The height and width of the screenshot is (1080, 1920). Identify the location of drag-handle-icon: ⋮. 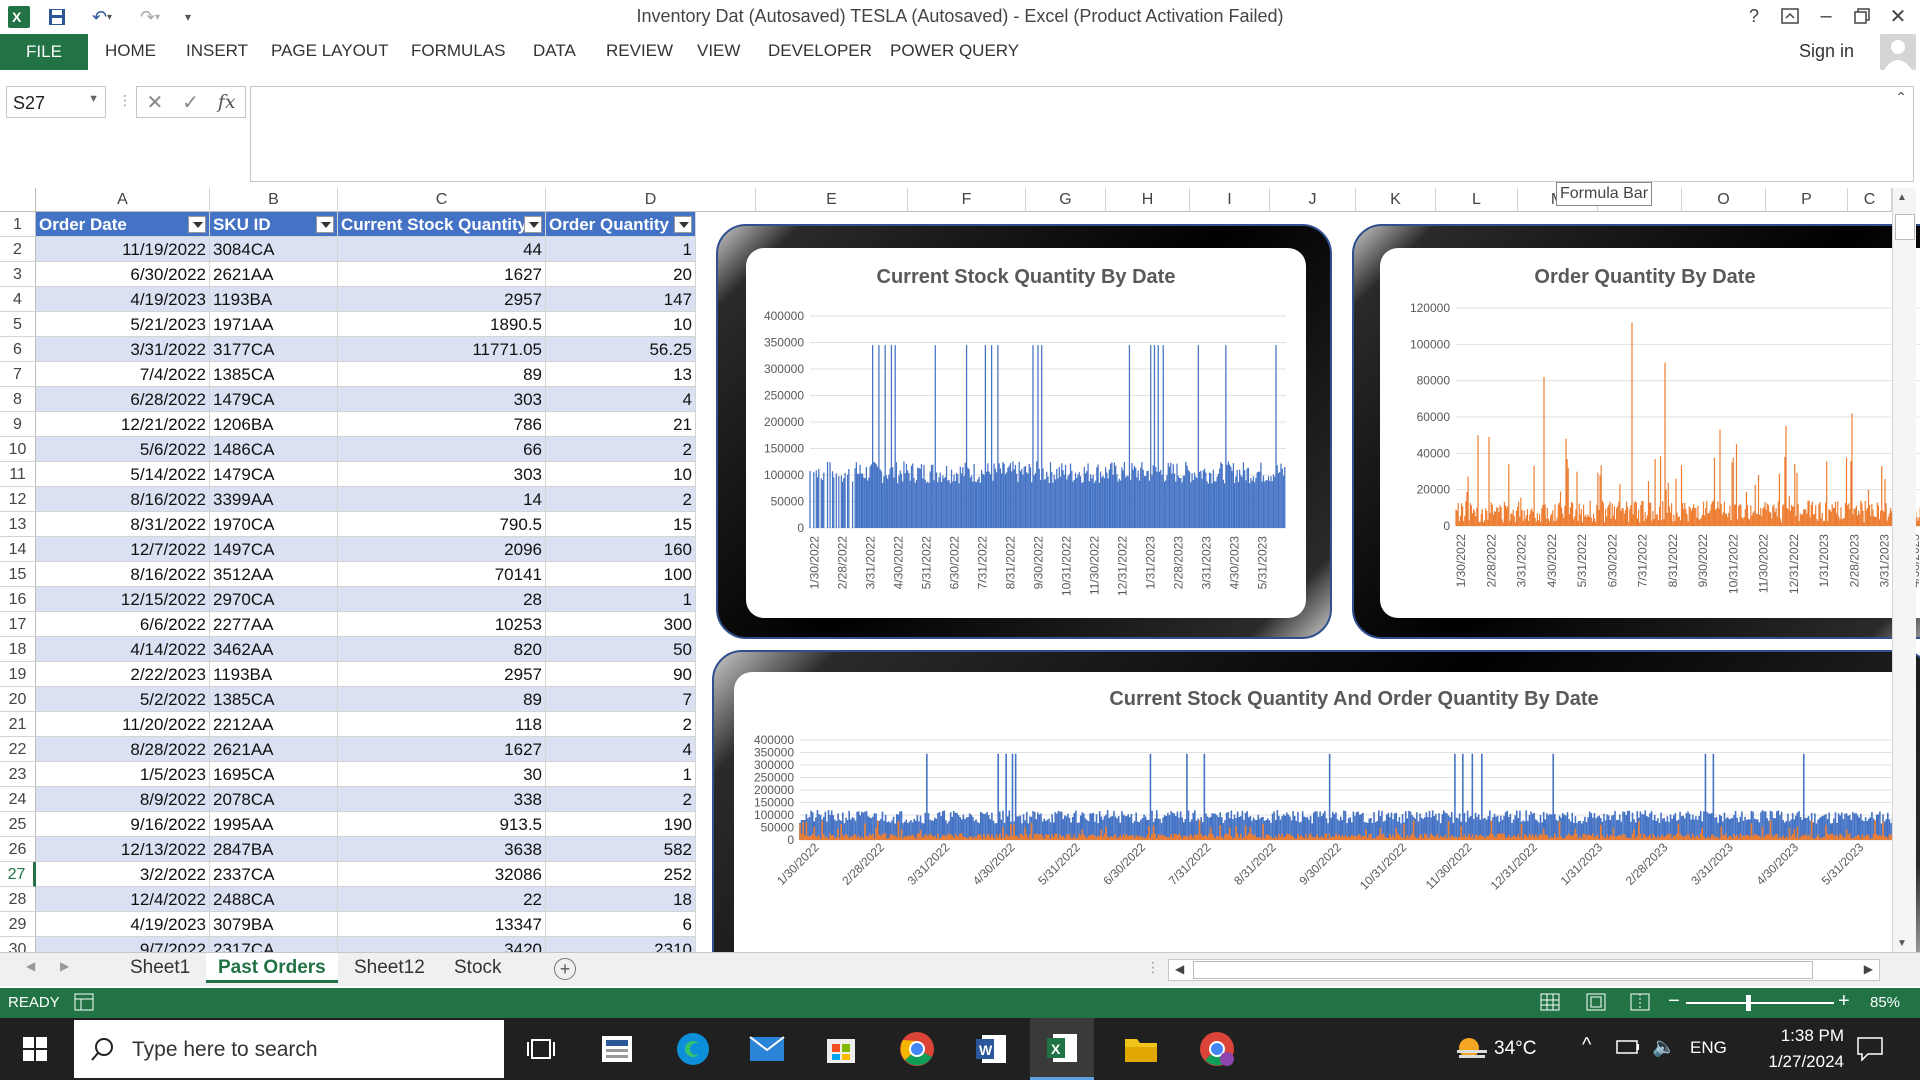
(125, 100).